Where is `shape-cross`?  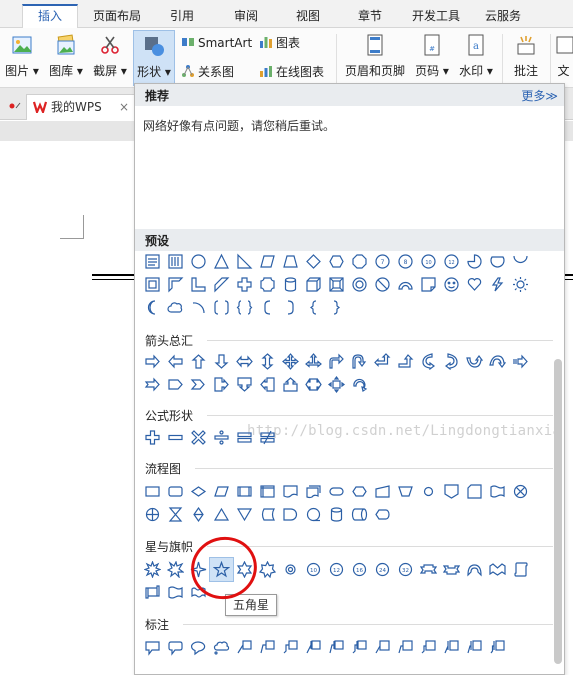
shape-cross is located at coordinates (244, 284).